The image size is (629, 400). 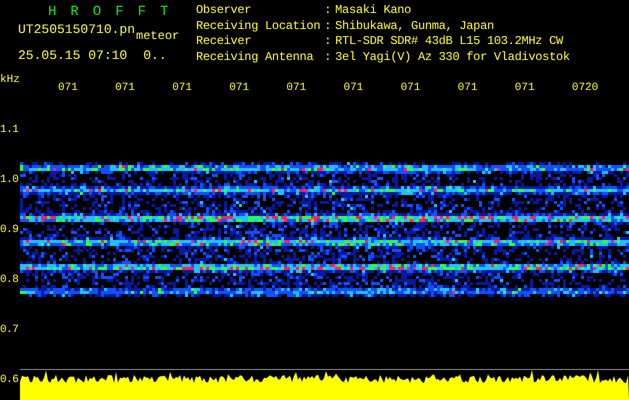 What do you see at coordinates (586, 88) in the screenshot?
I see `time-label: 0720` at bounding box center [586, 88].